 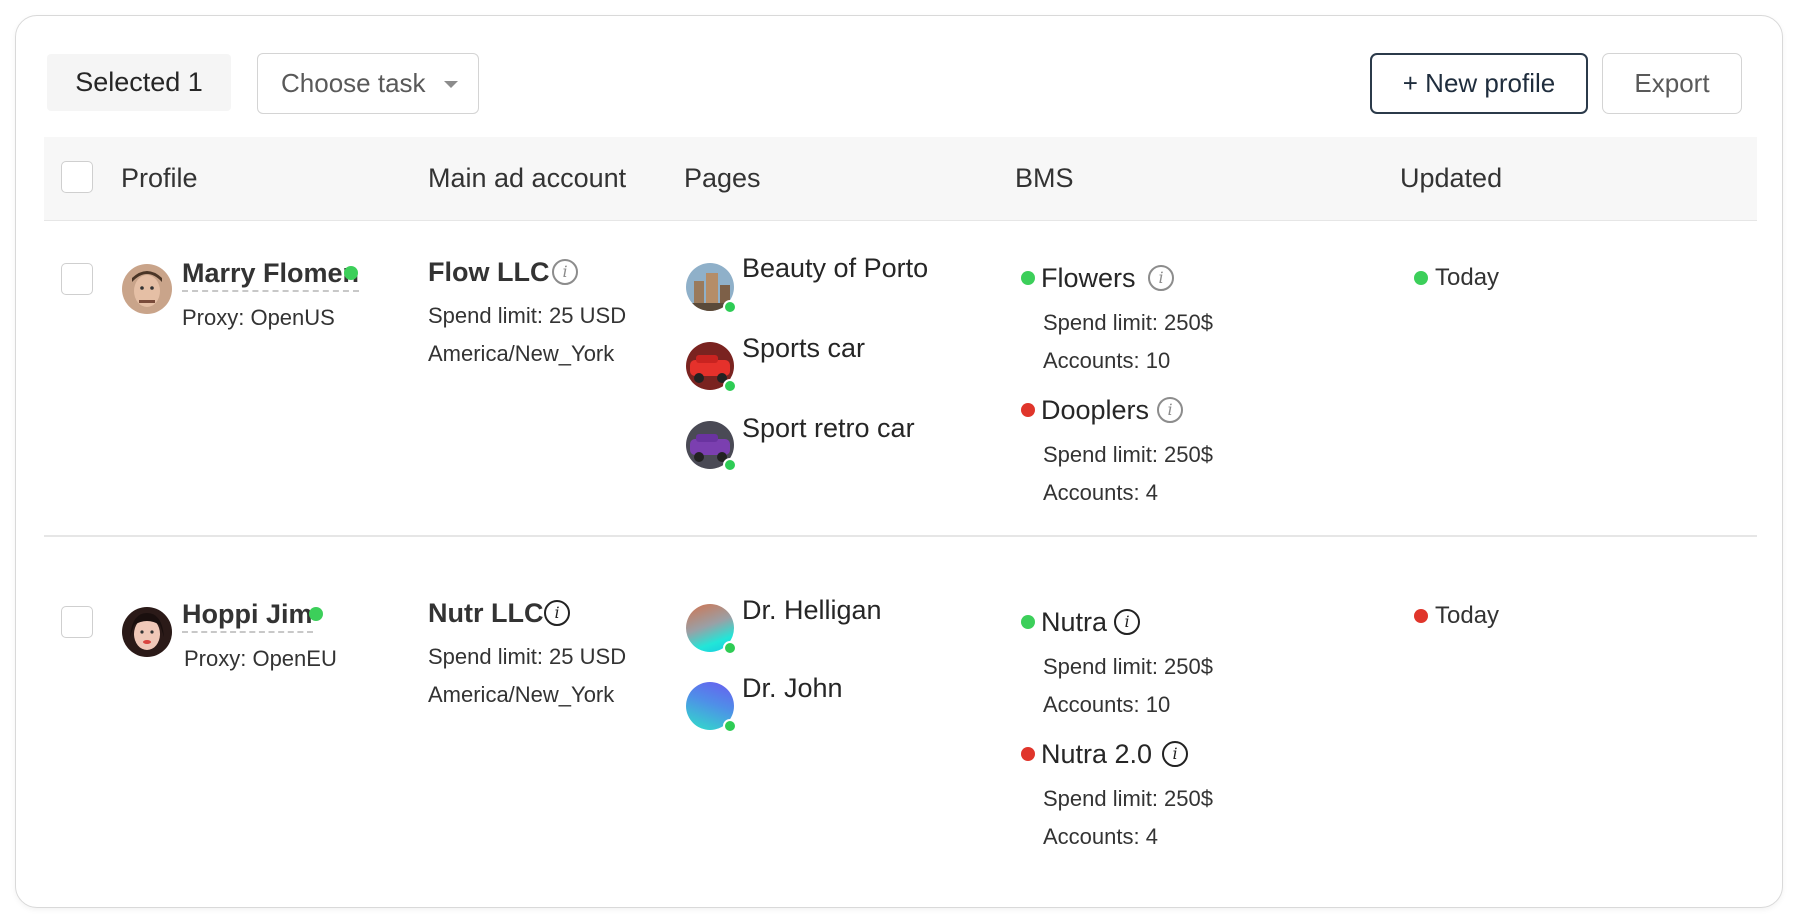 What do you see at coordinates (1096, 754) in the screenshot?
I see `bm-name: Nutra 2.0` at bounding box center [1096, 754].